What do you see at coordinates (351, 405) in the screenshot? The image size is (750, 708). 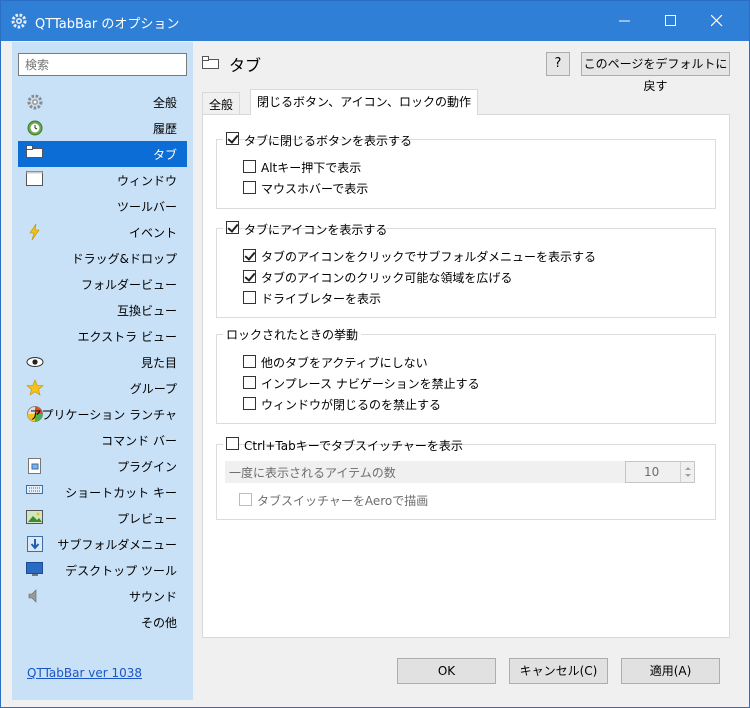 I see `no-close-window-label: ウィンドウが閉じるのを禁止する` at bounding box center [351, 405].